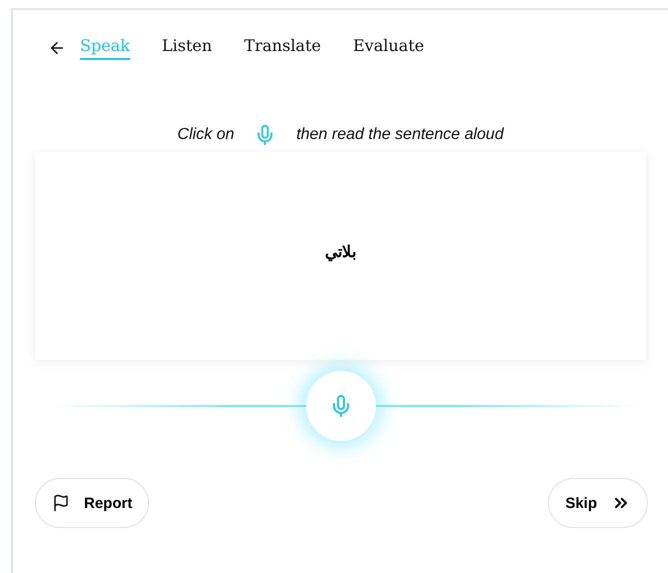 The image size is (668, 573). What do you see at coordinates (187, 48) in the screenshot?
I see `tab: Listen` at bounding box center [187, 48].